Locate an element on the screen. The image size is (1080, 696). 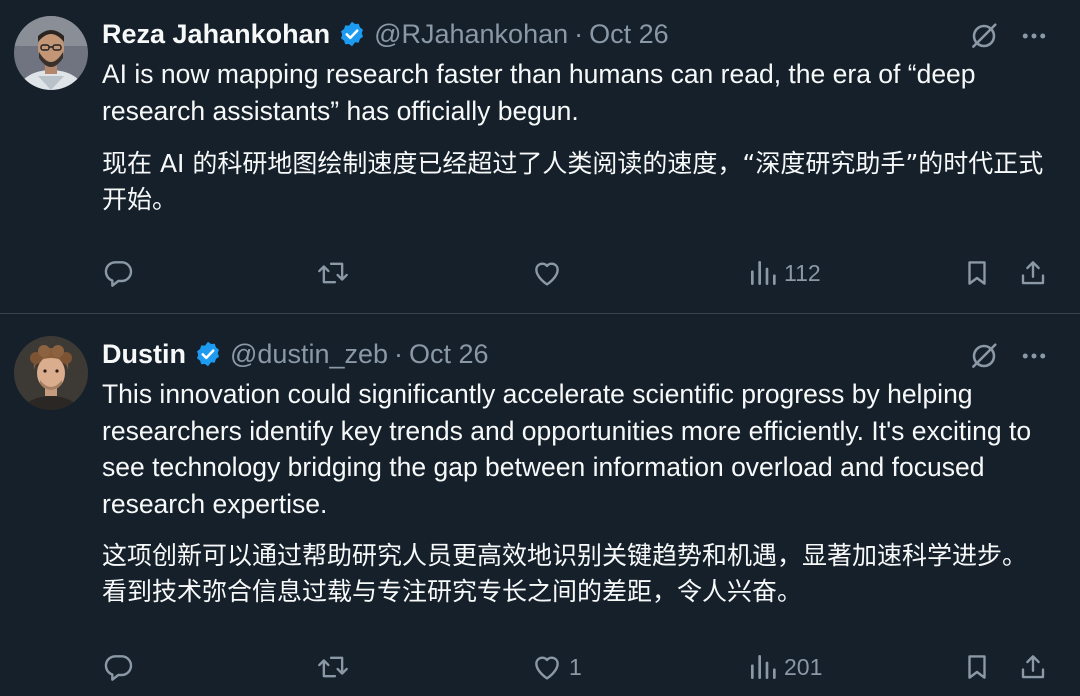
tweet-header: Reza Jahankohan @RJahankohan · Oct 26 is located at coordinates (531, 34).